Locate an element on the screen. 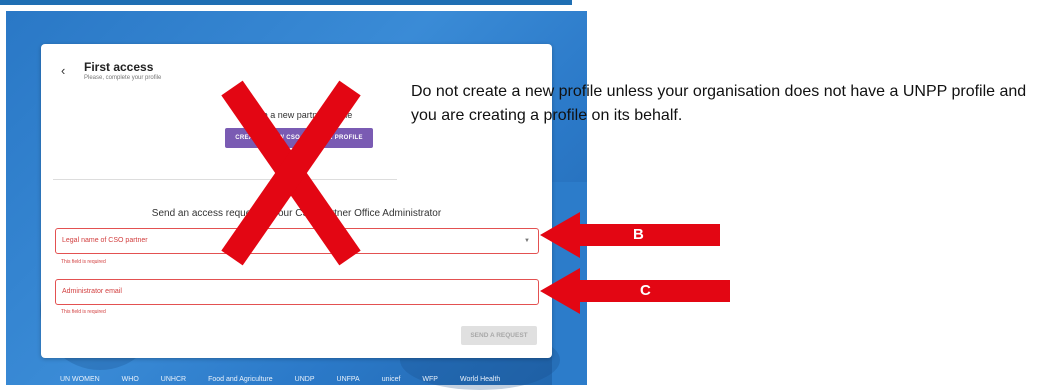 The height and width of the screenshot is (390, 1049). admin-email-field: Administrator email is located at coordinates (297, 292).